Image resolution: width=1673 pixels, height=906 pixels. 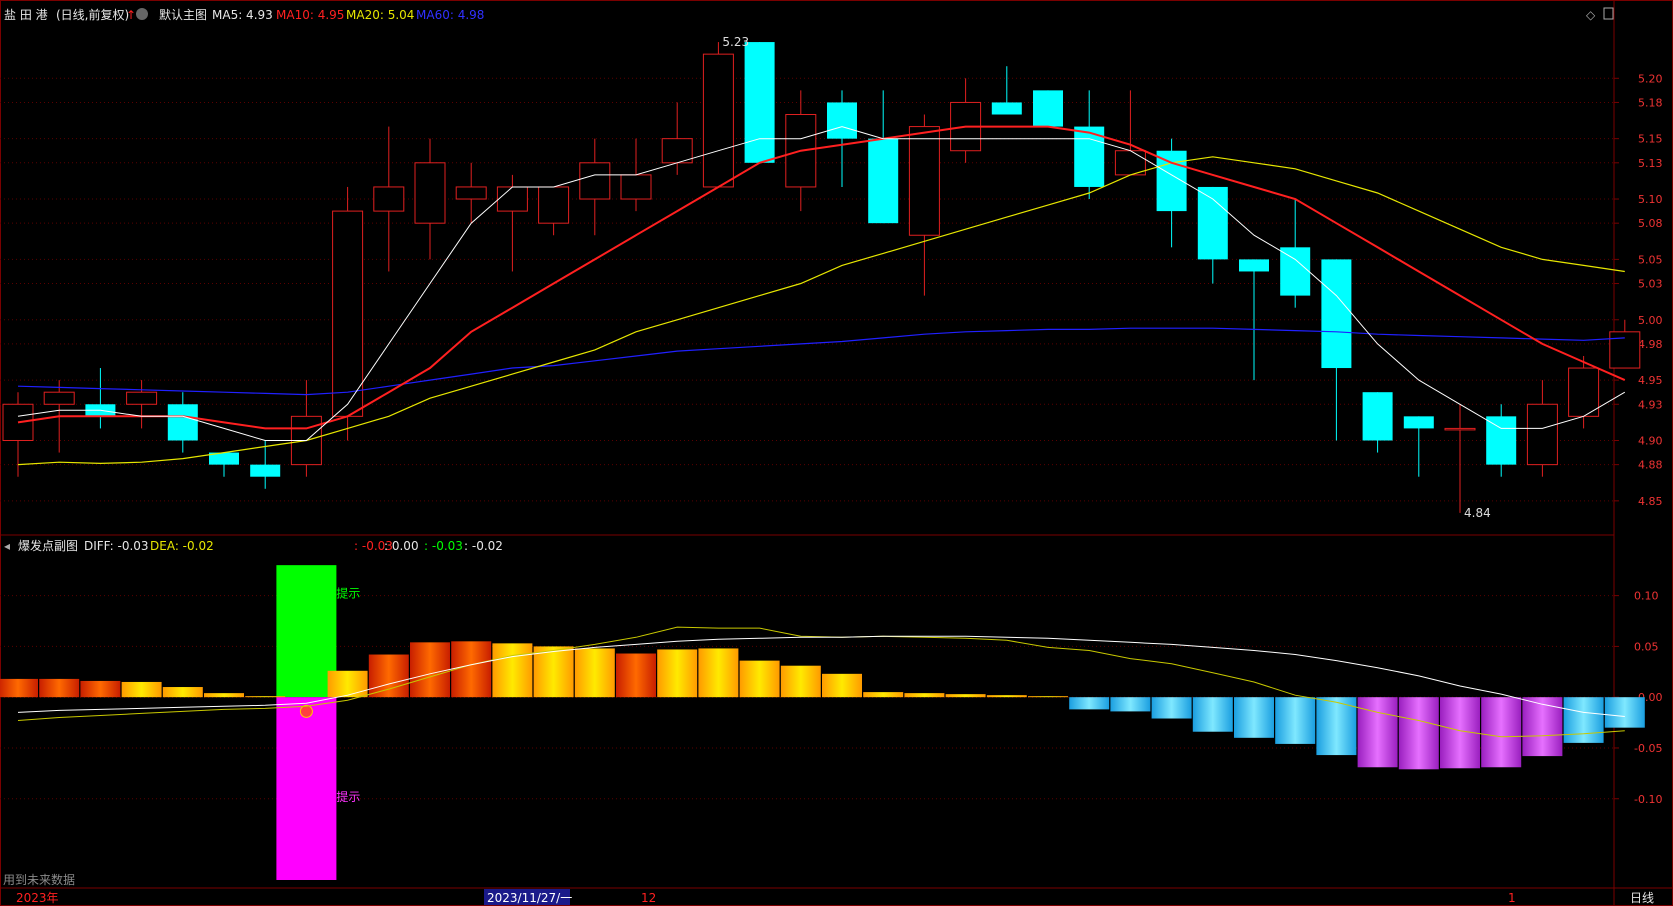 What do you see at coordinates (306, 631) in the screenshot?
I see `signal-bar-up` at bounding box center [306, 631].